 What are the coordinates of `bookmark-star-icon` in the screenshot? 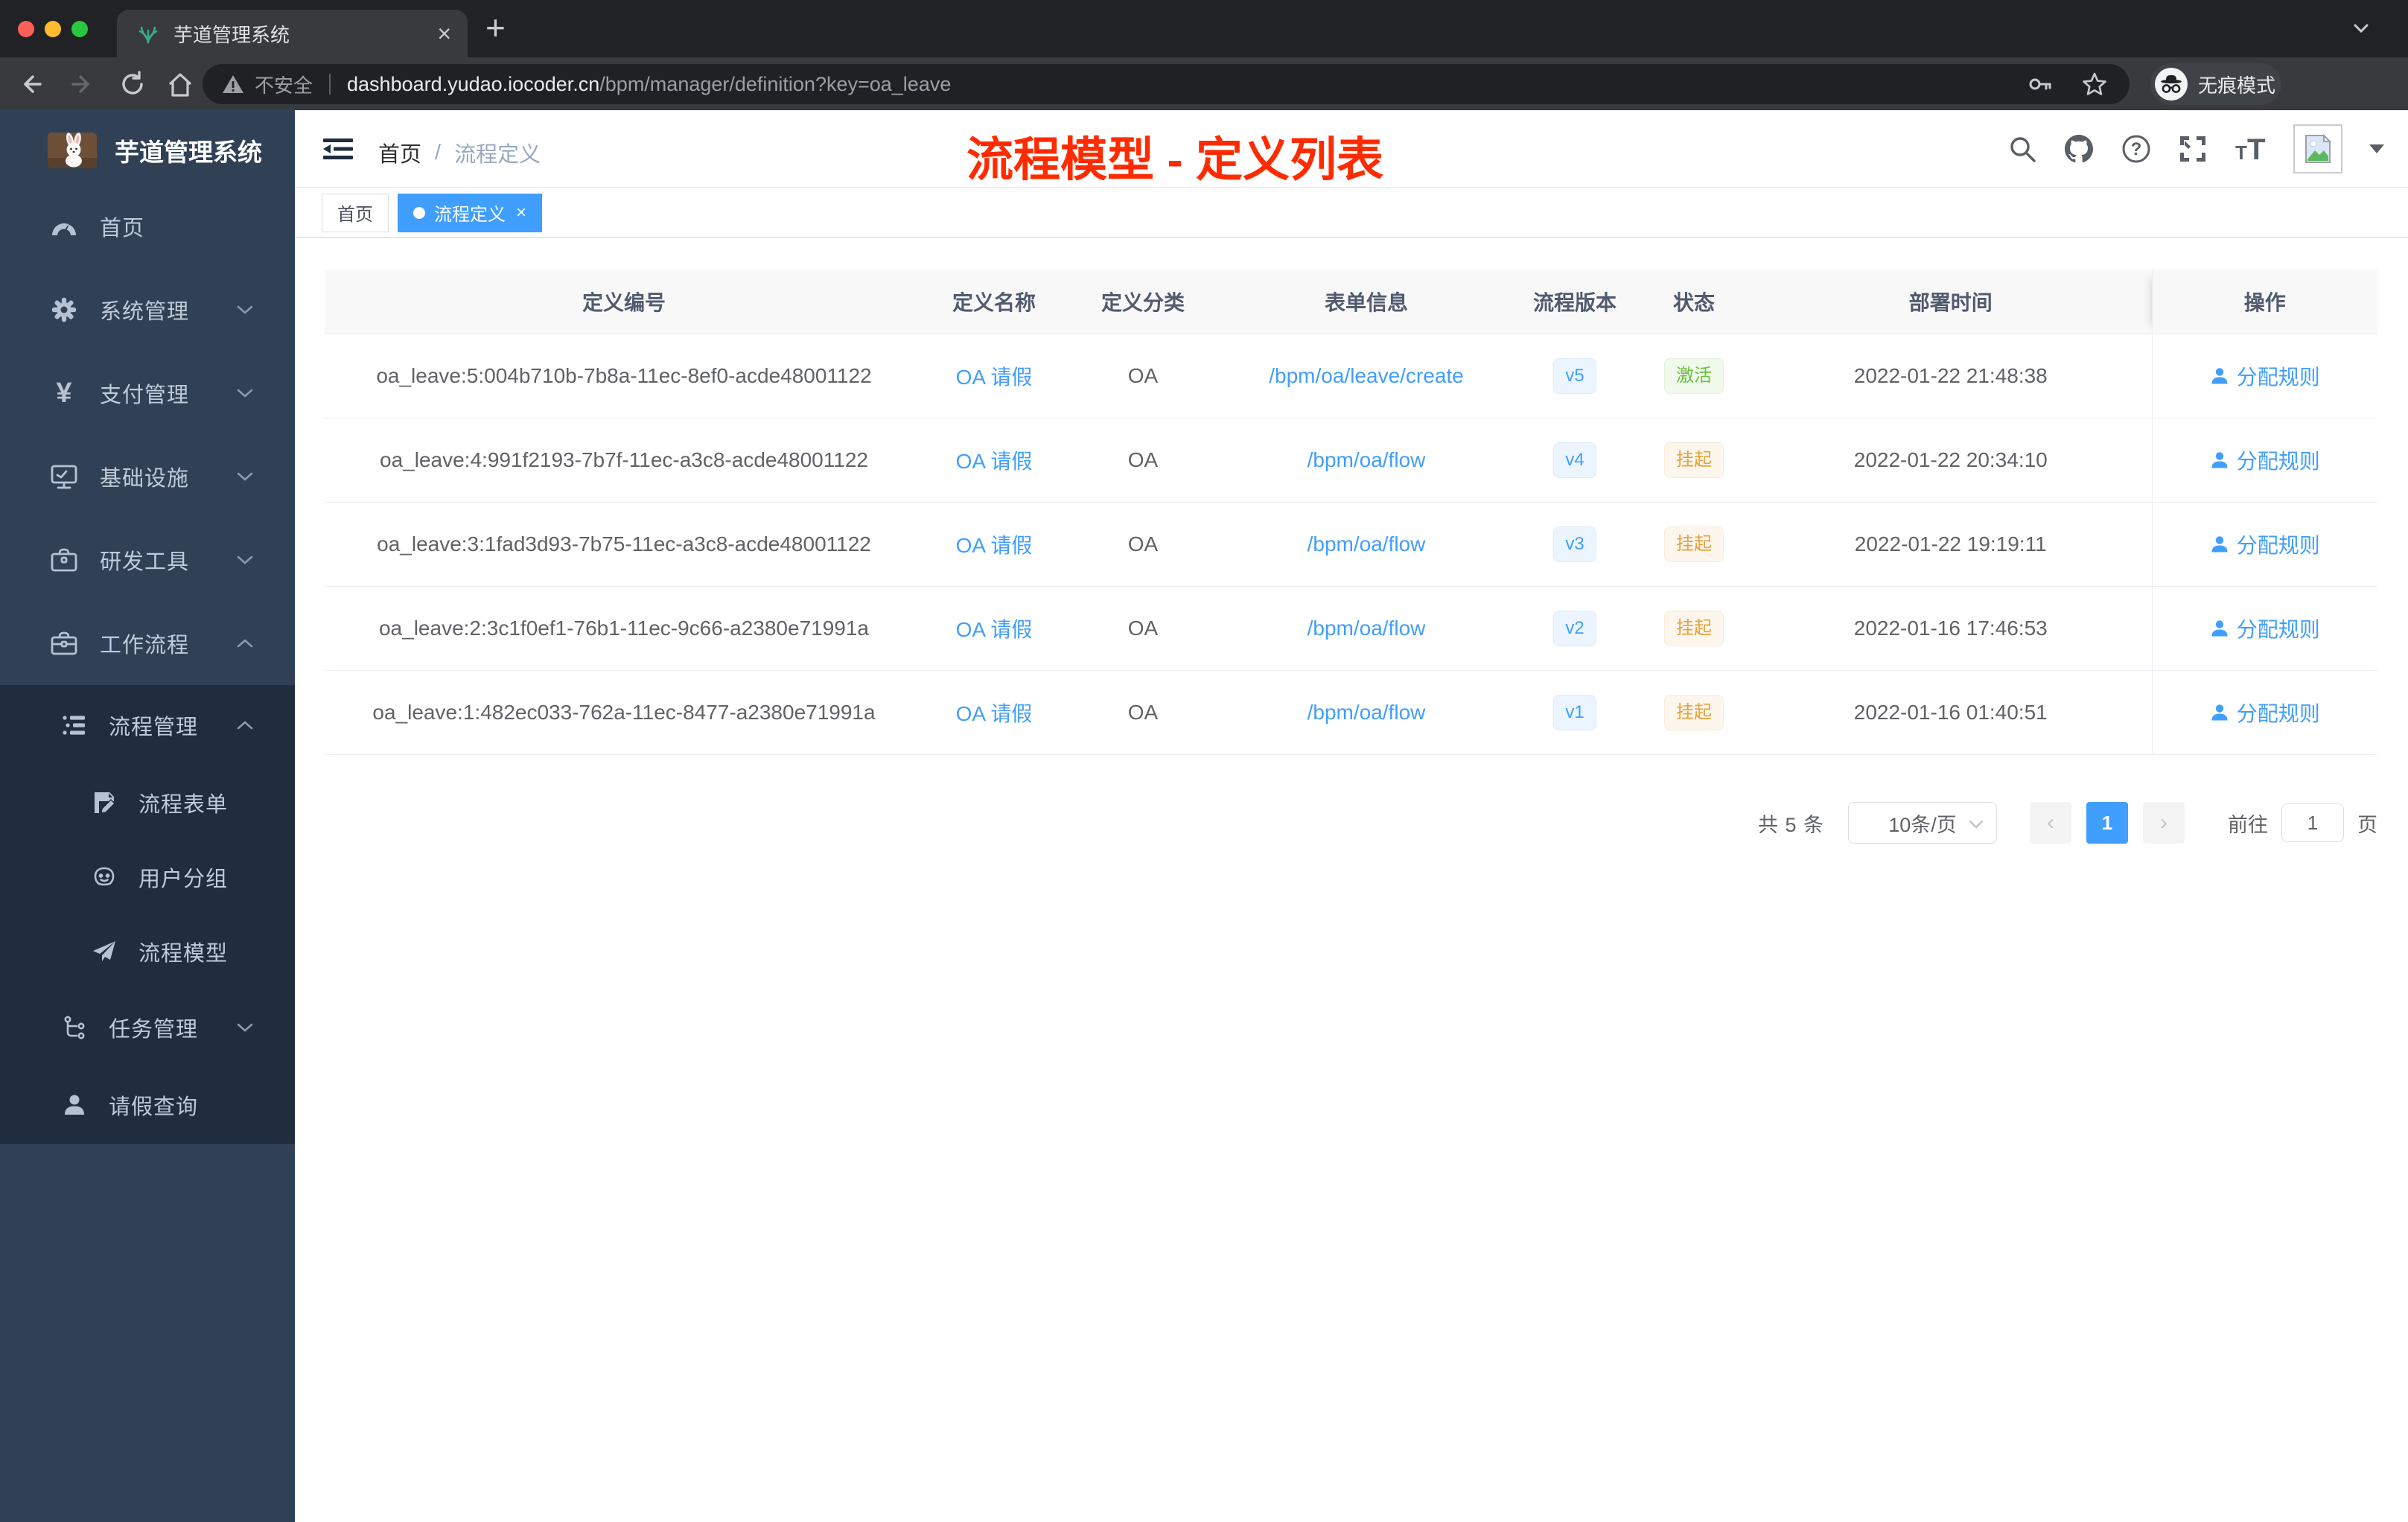 It's located at (2094, 84).